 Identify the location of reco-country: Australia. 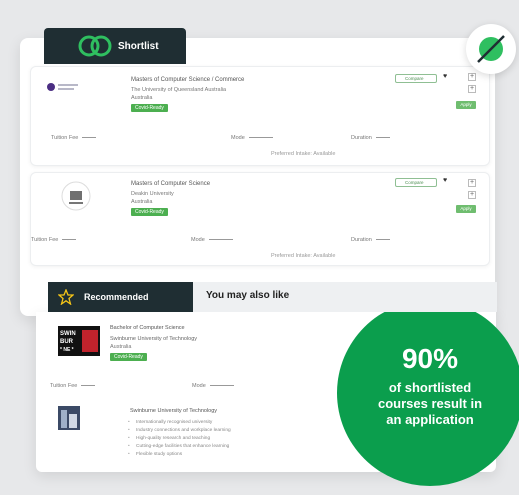
(121, 347).